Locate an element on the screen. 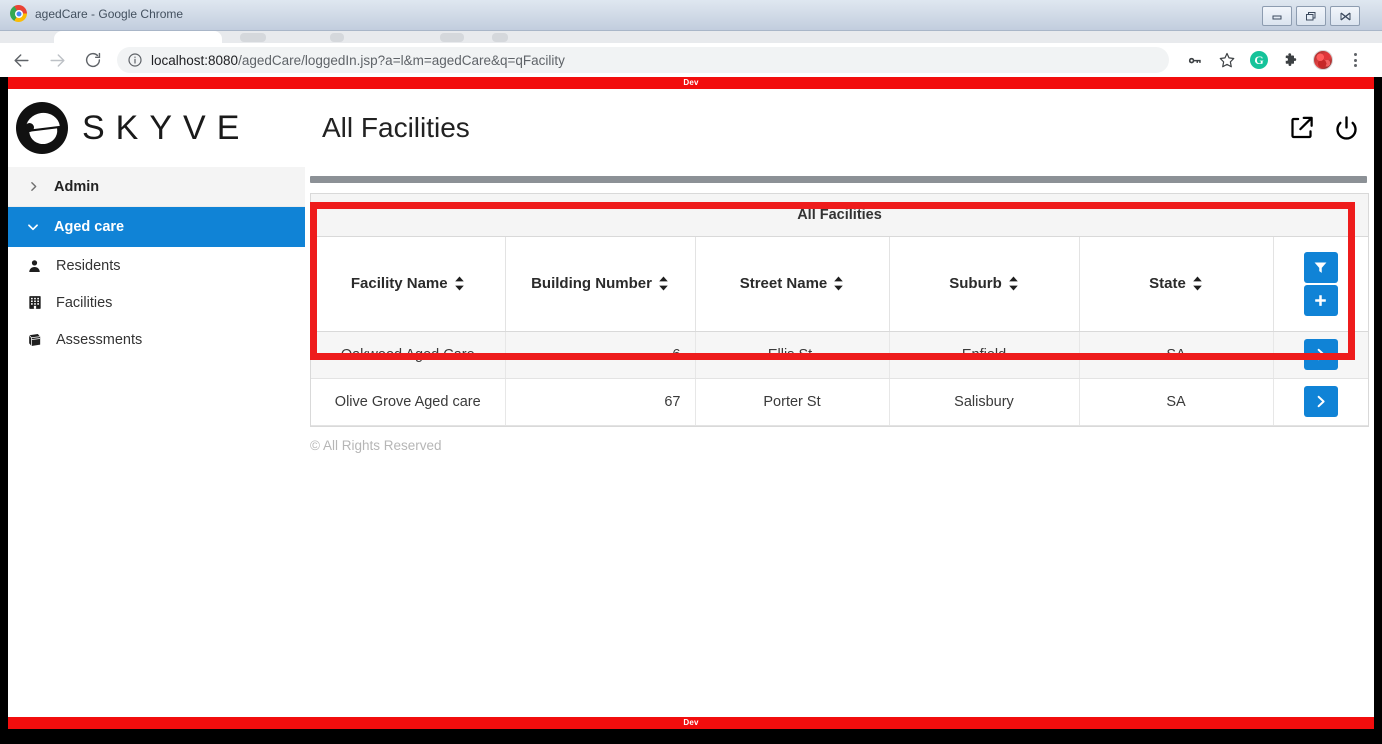 Image resolution: width=1382 pixels, height=744 pixels. column-header-actions is located at coordinates (1320, 284).